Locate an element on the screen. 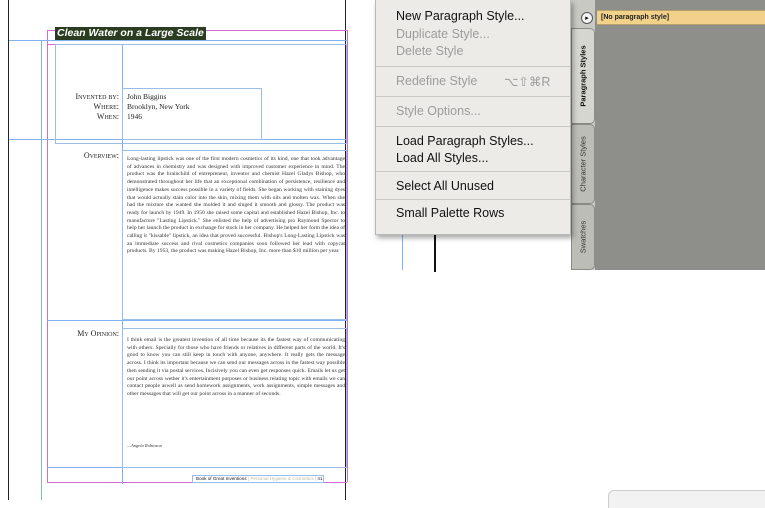  tab-character-styles: Character Styles is located at coordinates (583, 164).